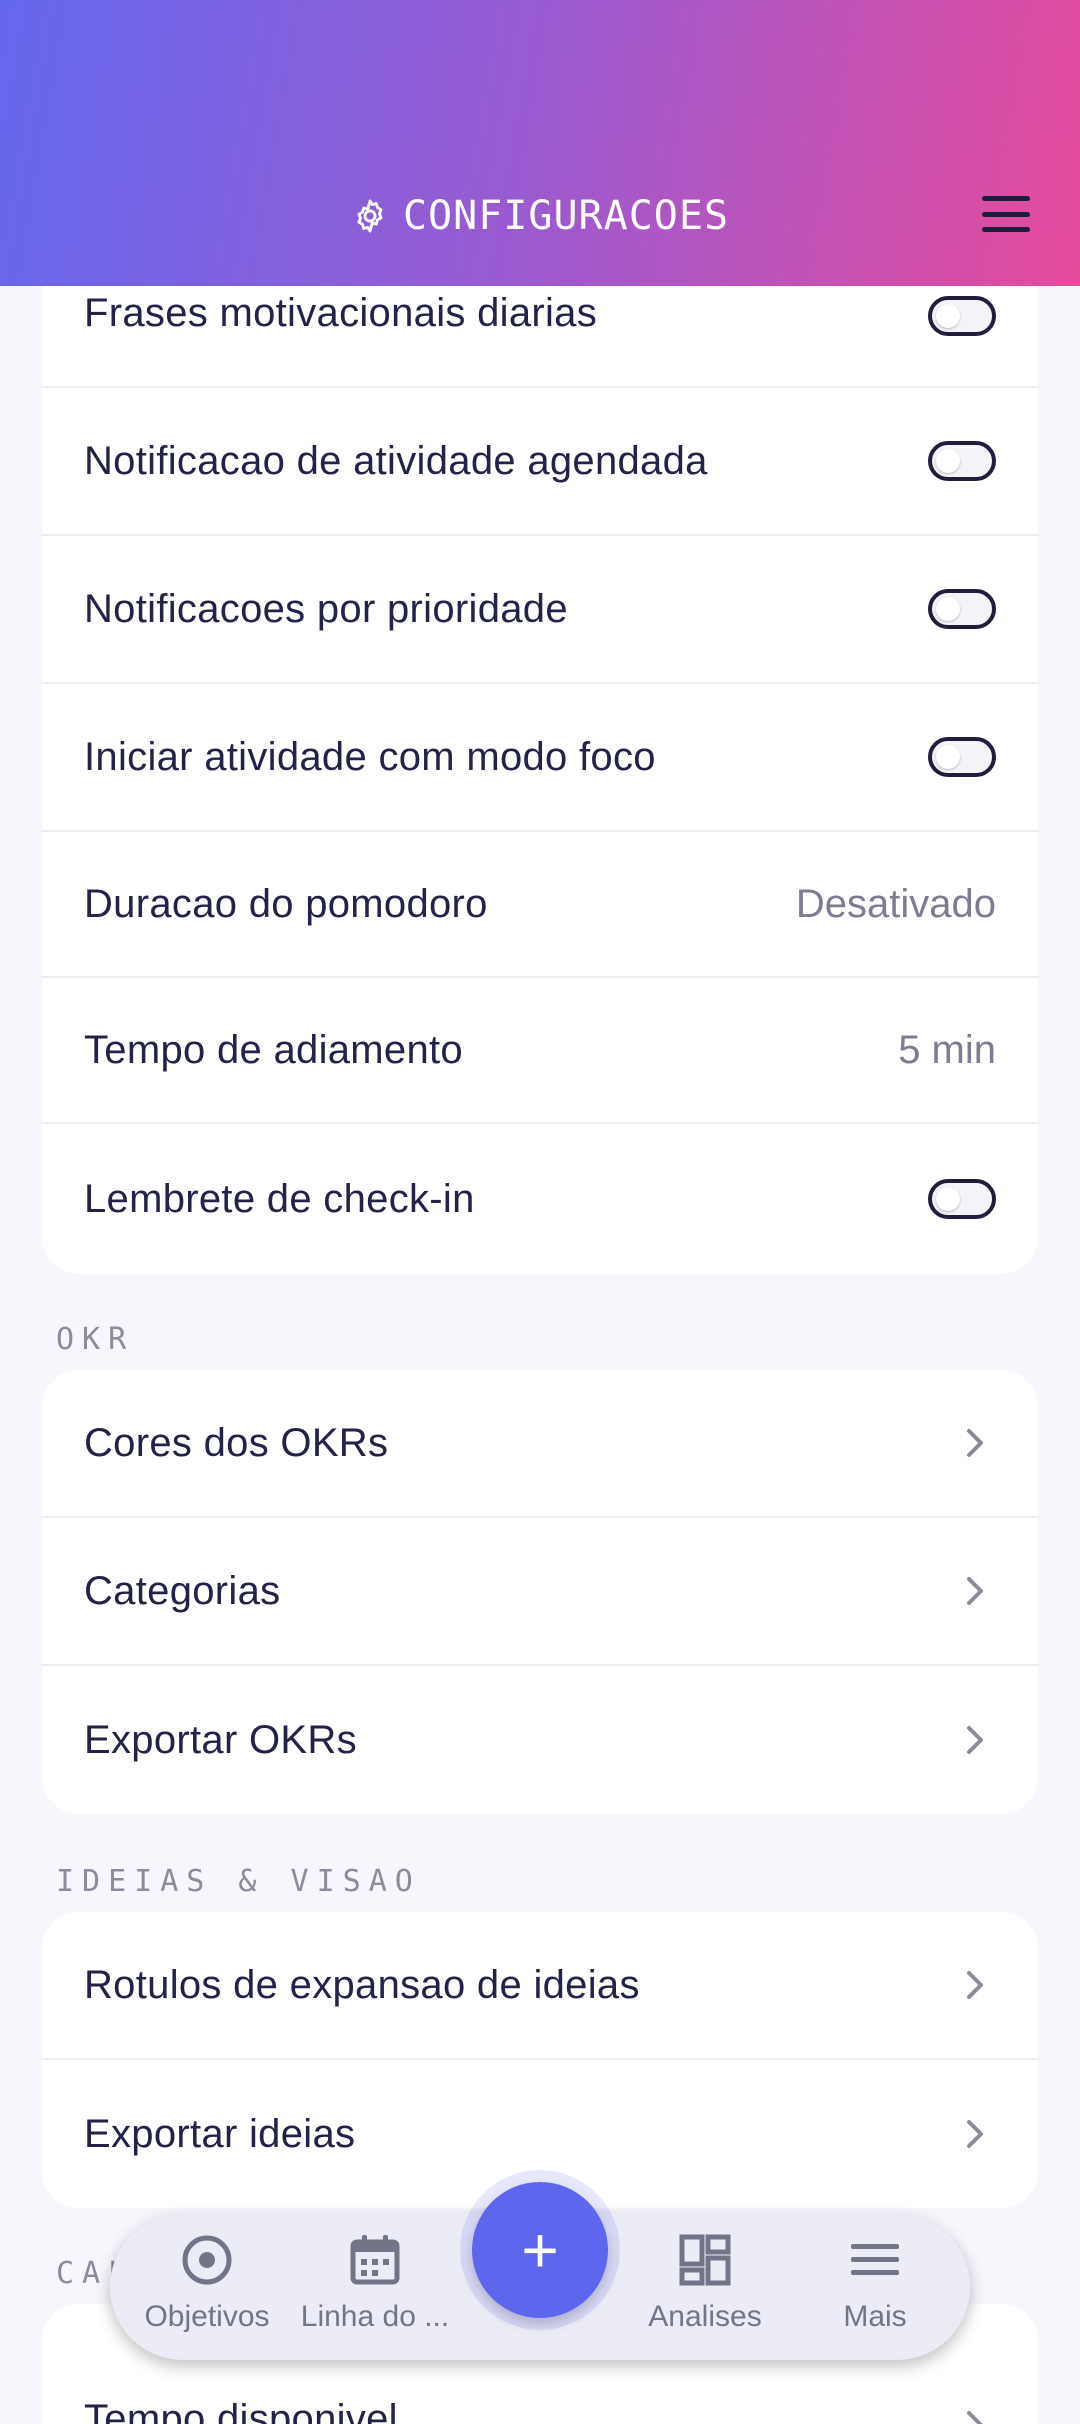  I want to click on page-title: CONFIGURACOES, so click(566, 216).